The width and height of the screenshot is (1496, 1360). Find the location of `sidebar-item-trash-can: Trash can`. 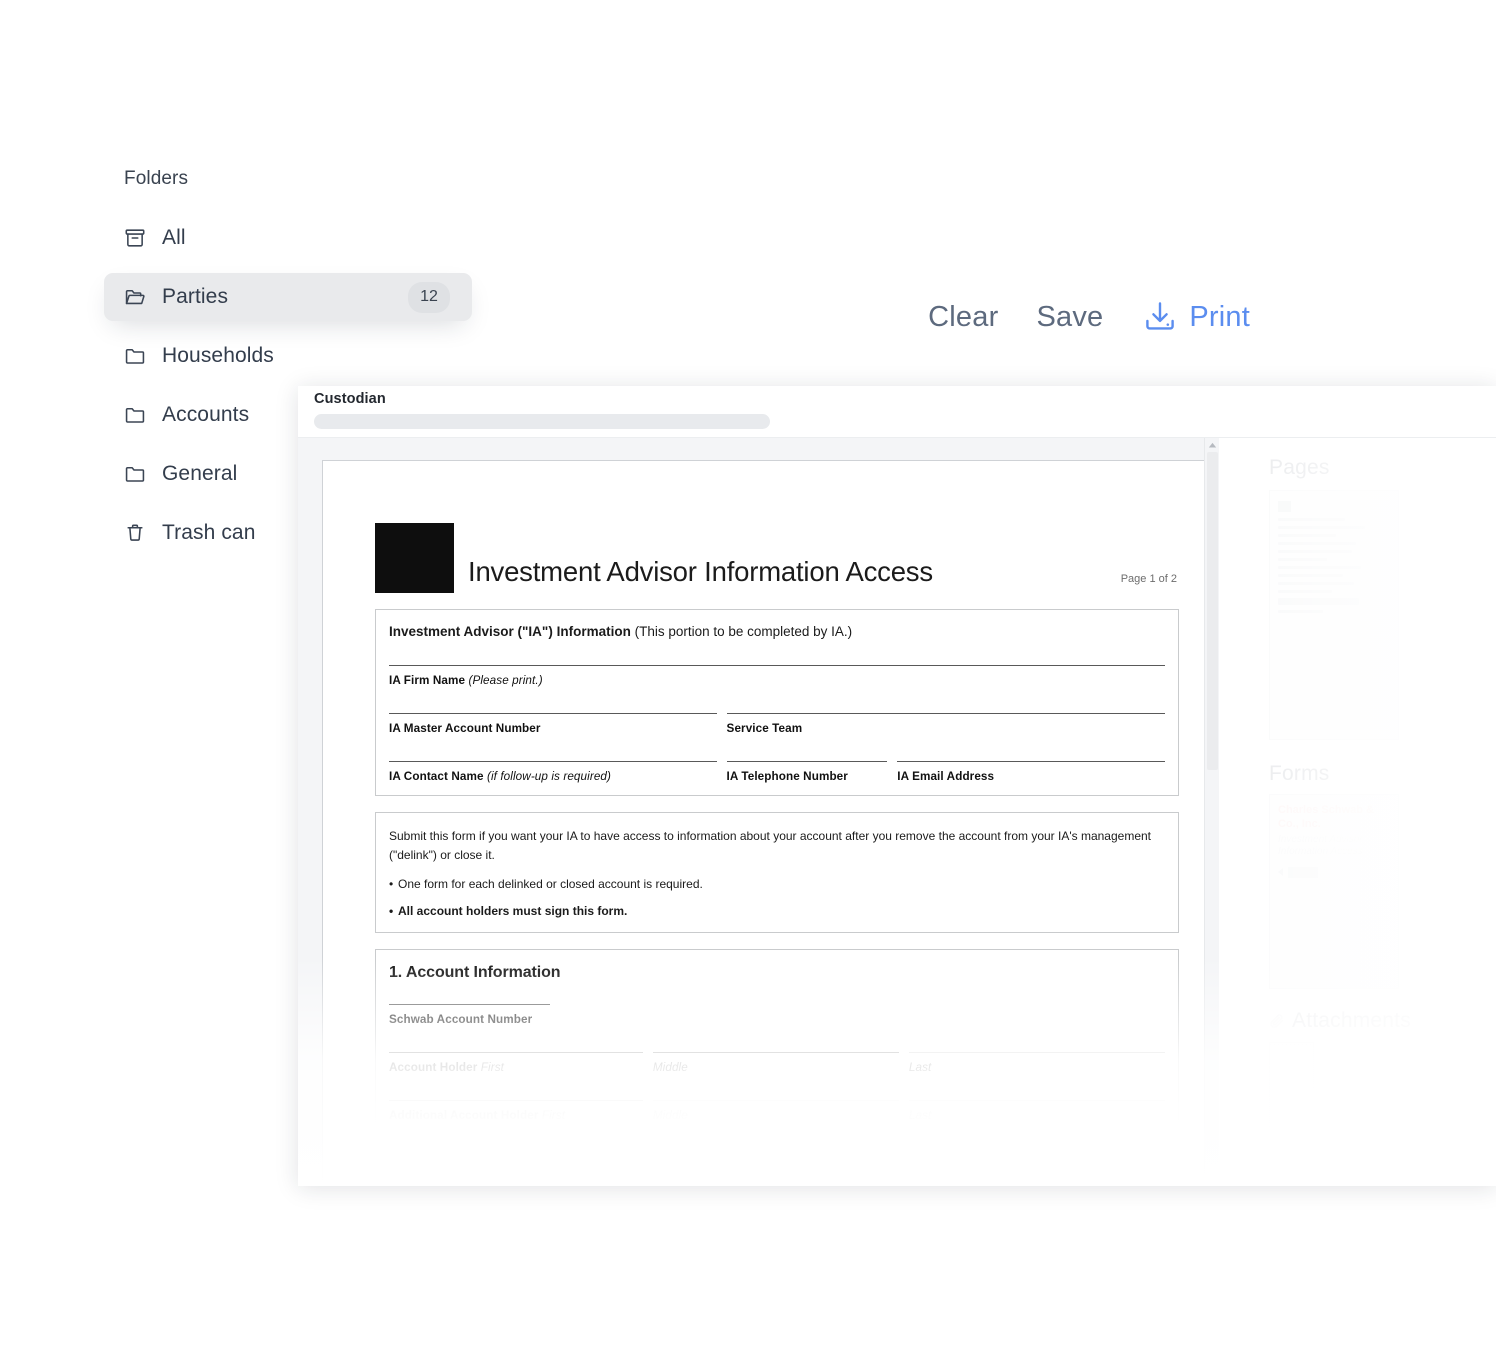

sidebar-item-trash-can: Trash can is located at coordinates (288, 533).